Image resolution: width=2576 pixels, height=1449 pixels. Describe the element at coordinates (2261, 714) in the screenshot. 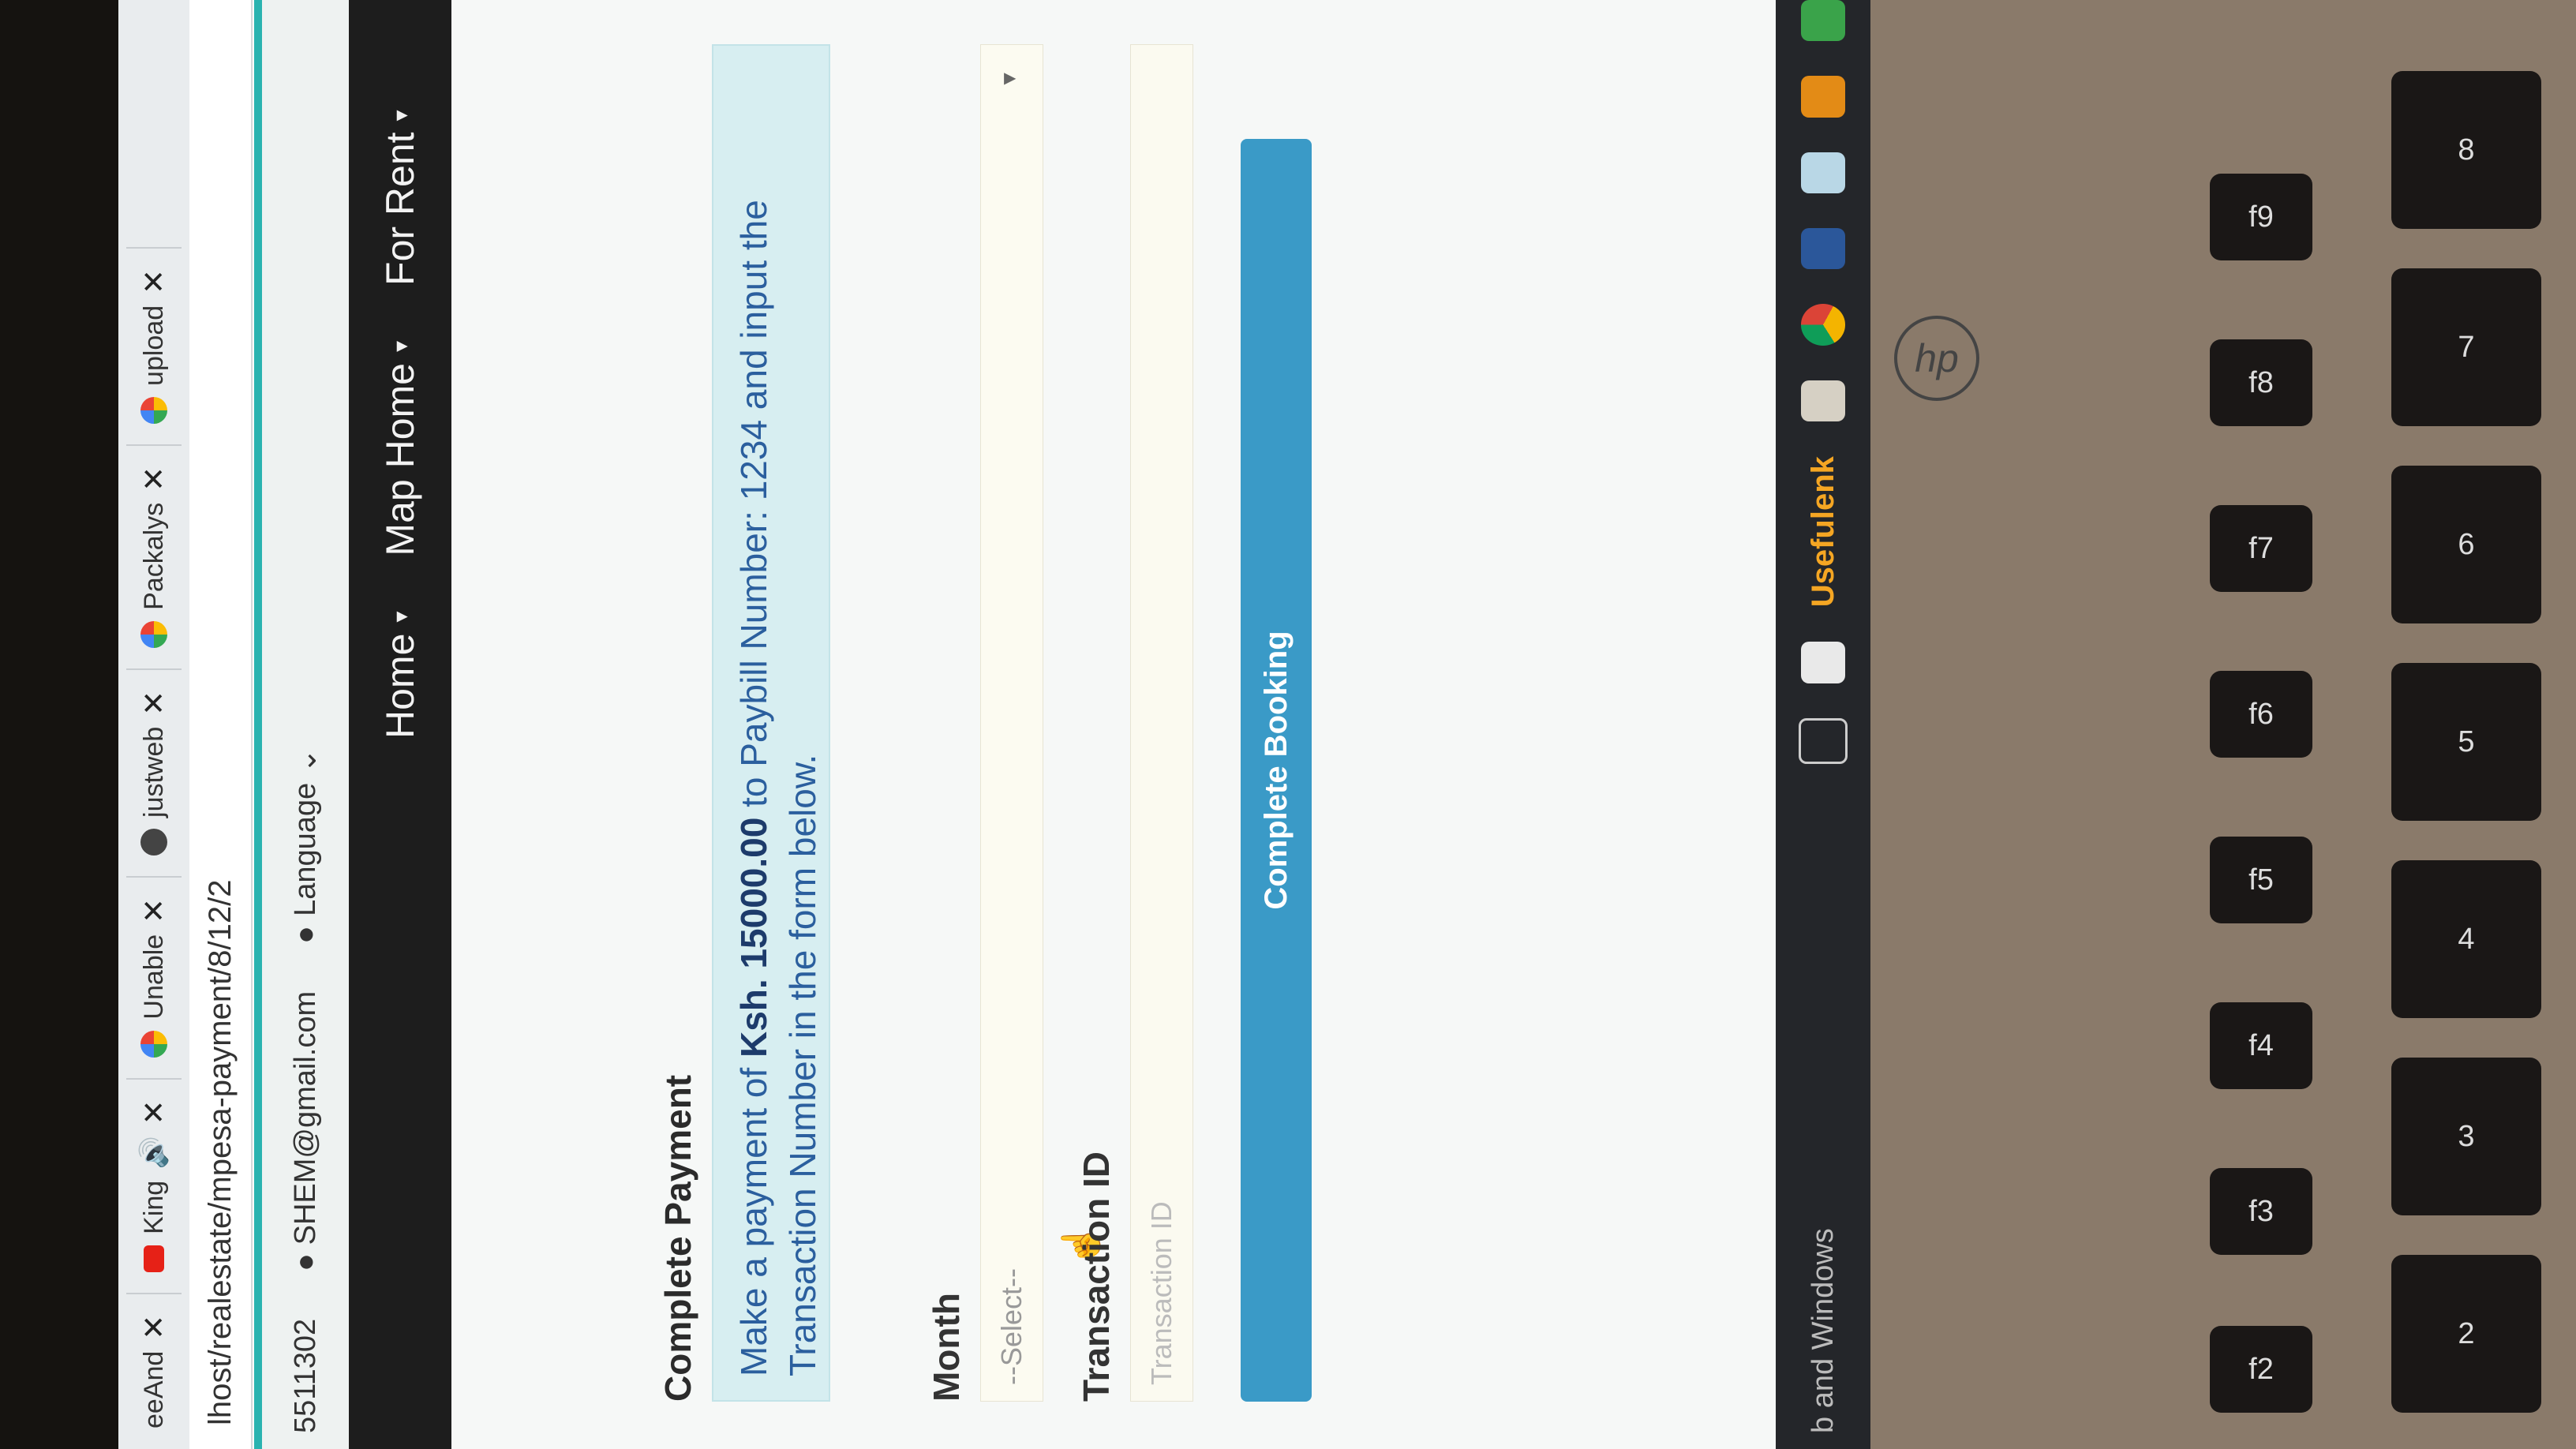

I see `key-f6: f6` at that location.